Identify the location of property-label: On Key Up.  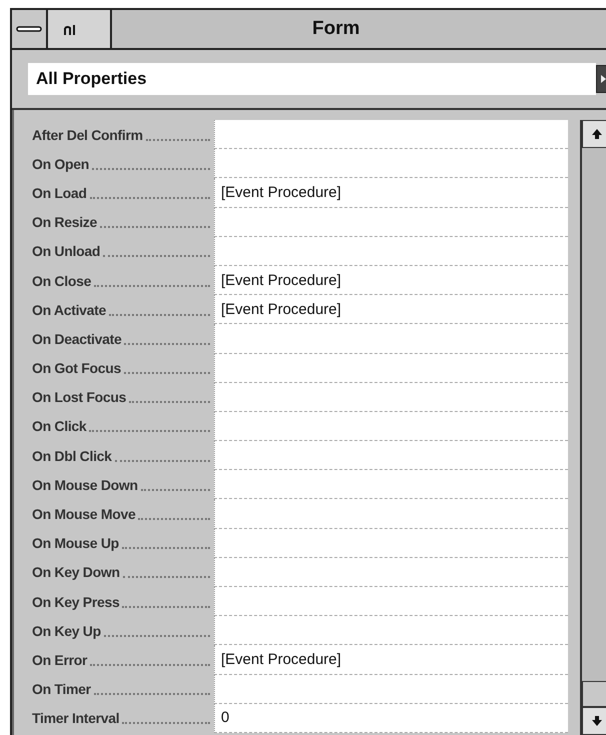
(66, 630).